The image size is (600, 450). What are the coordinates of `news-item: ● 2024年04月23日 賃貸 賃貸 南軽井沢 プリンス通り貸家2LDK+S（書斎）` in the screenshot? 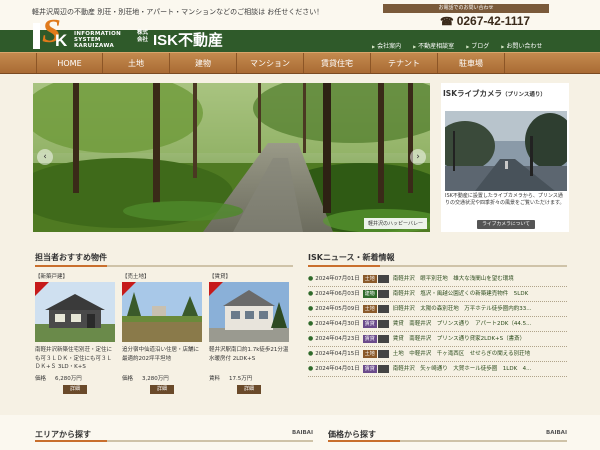 It's located at (437, 339).